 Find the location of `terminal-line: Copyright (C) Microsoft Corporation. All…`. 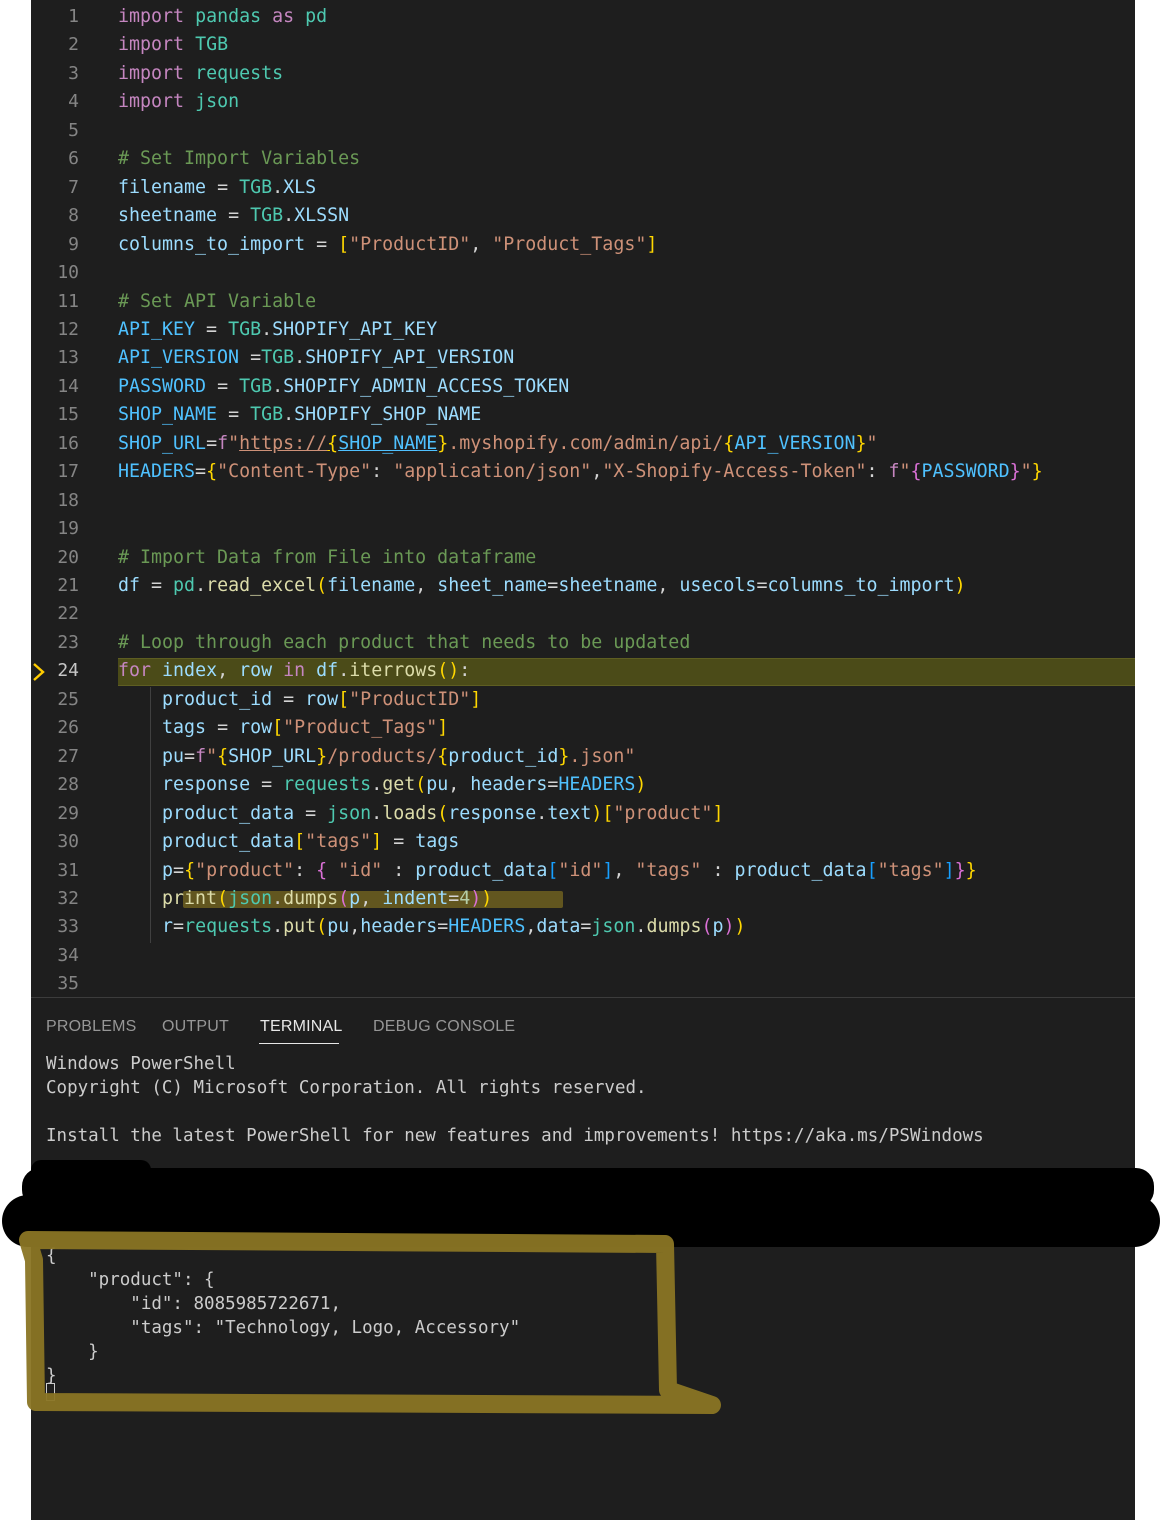

terminal-line: Copyright (C) Microsoft Corporation. All… is located at coordinates (346, 1088).